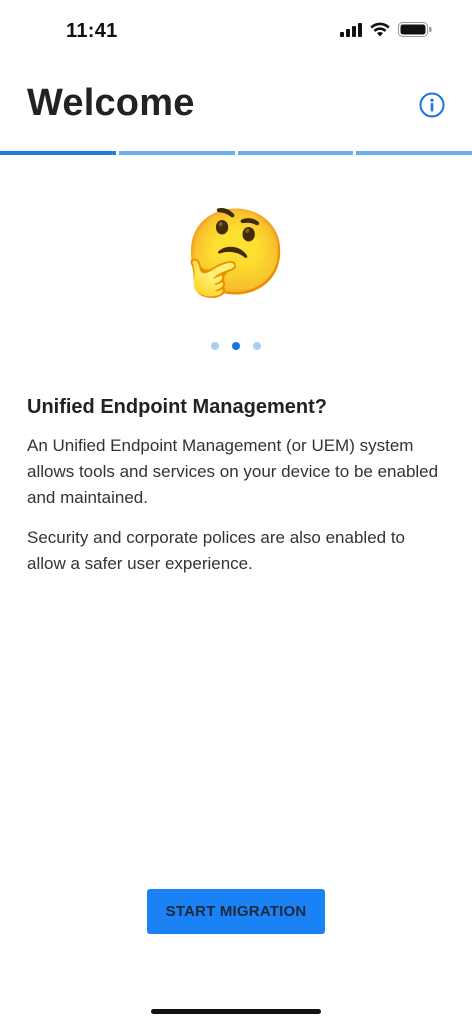 Image resolution: width=472 pixels, height=1024 pixels. I want to click on status-bar: 11:41, so click(236, 30).